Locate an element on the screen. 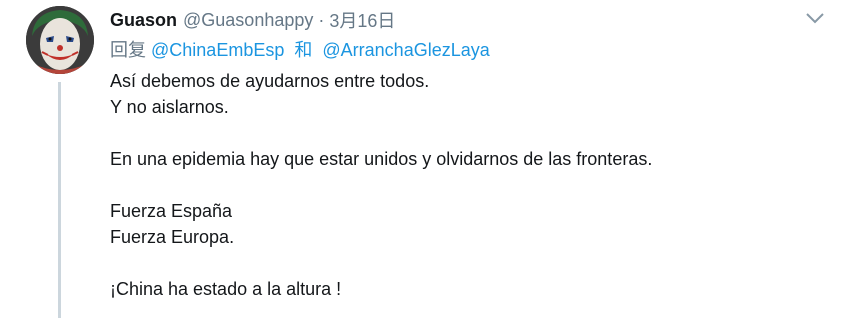 The width and height of the screenshot is (848, 318). mention-link-2: @ArranchaGlezLaya is located at coordinates (405, 50).